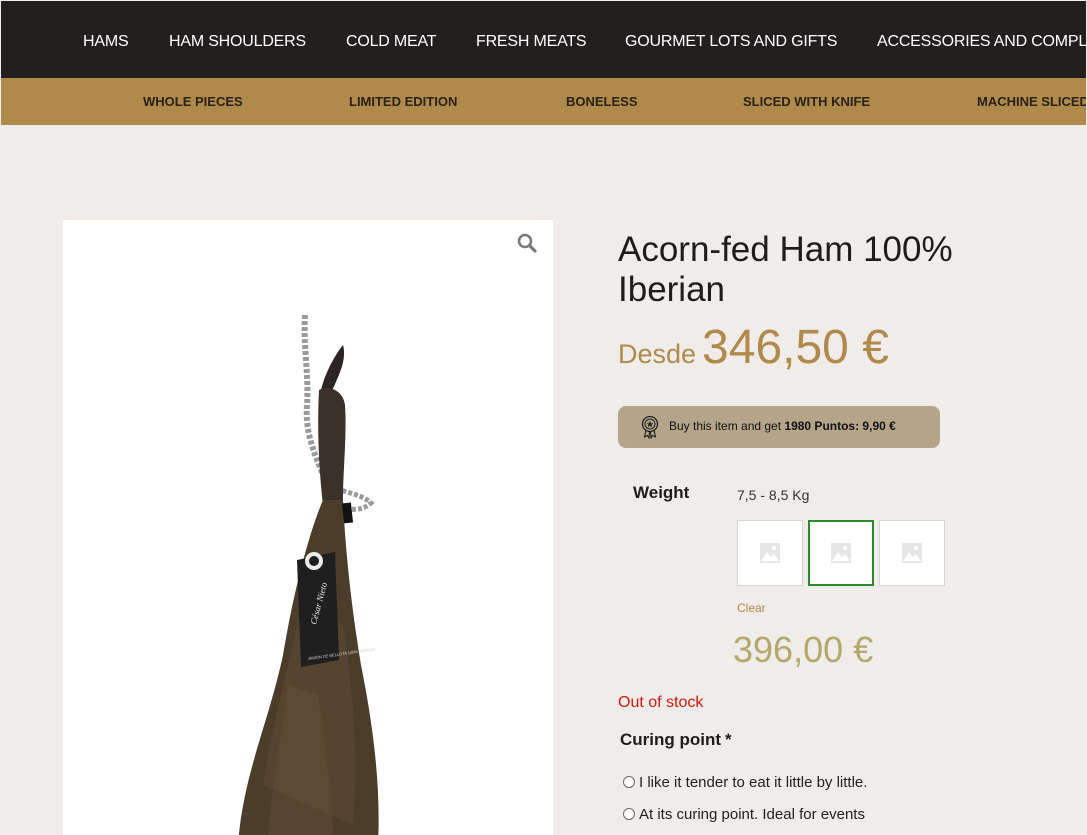  I want to click on subnav-item-sliced-with-knife: SLICED WITH KNIFE, so click(806, 101).